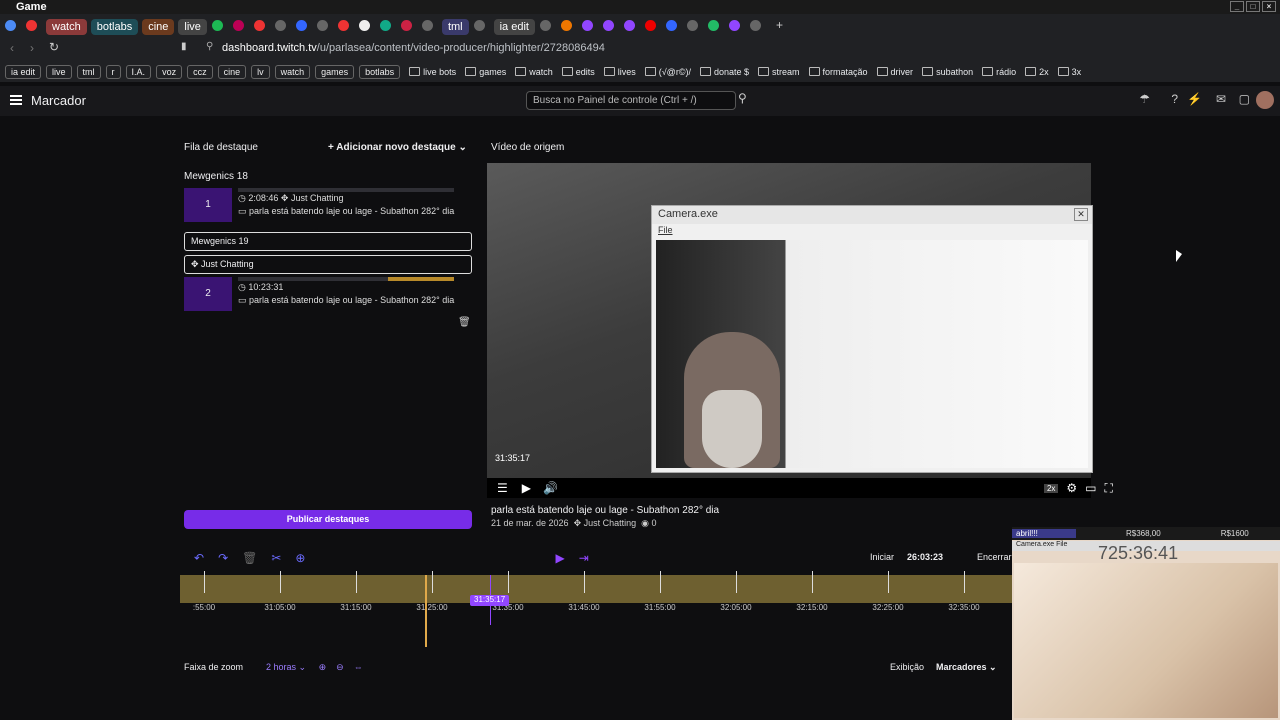 The height and width of the screenshot is (720, 1280). Describe the element at coordinates (328, 241) in the screenshot. I see `group-name-field: Mewgenics 19` at that location.